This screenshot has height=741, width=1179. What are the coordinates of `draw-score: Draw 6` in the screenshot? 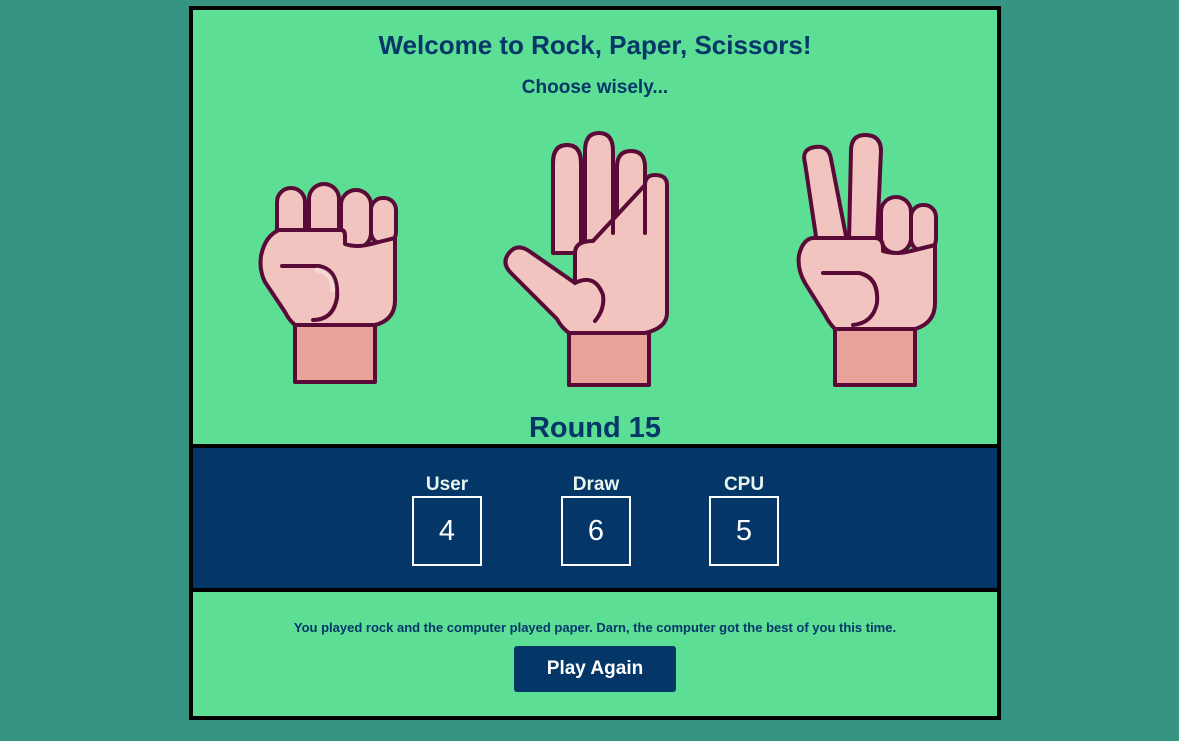 It's located at (596, 520).